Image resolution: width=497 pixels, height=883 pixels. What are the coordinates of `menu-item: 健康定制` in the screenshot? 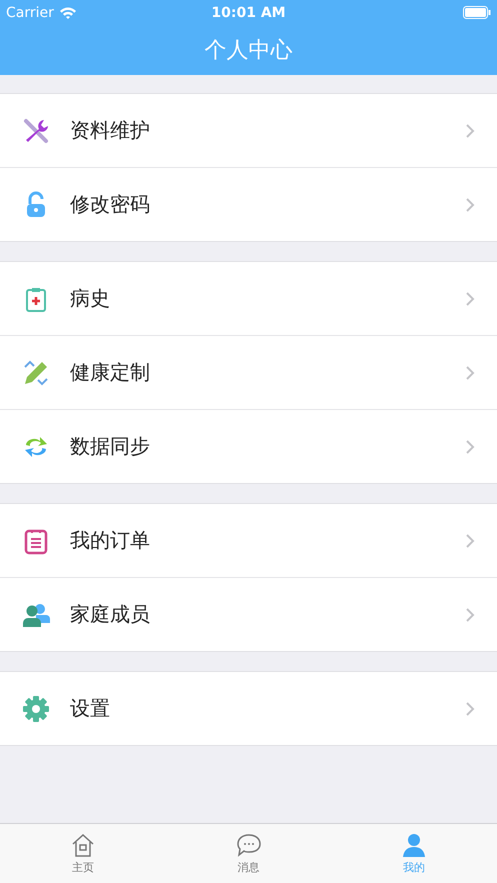 It's located at (257, 372).